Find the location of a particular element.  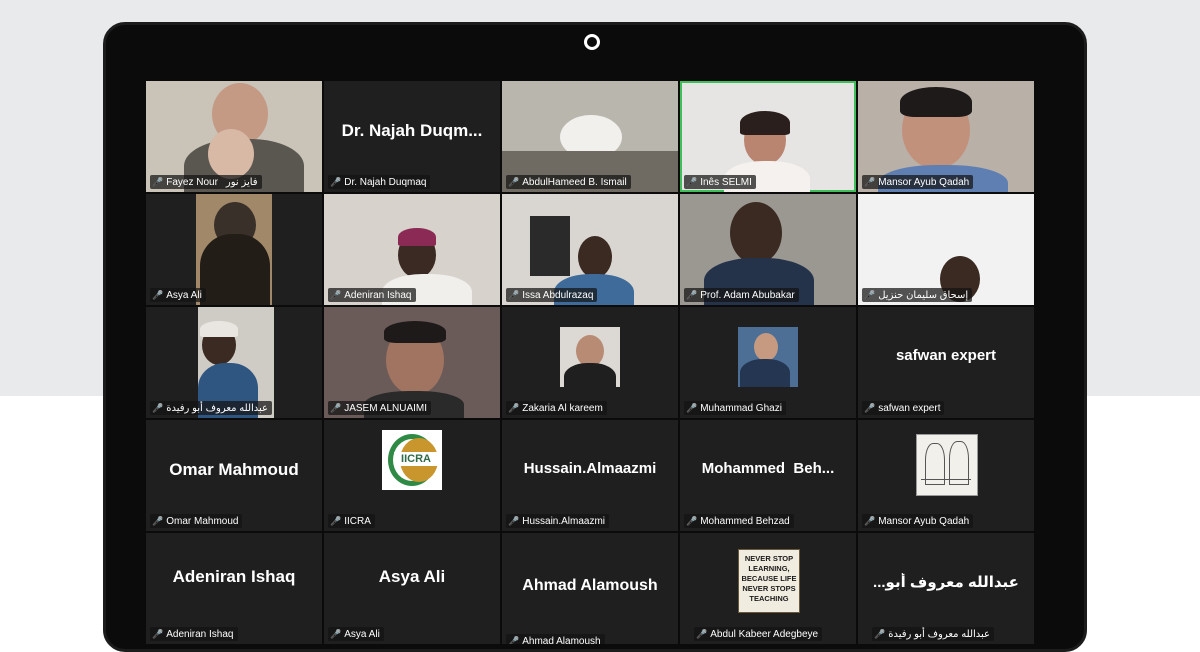

participant-name-label: 🎤 Inês SELMI is located at coordinates (720, 182).